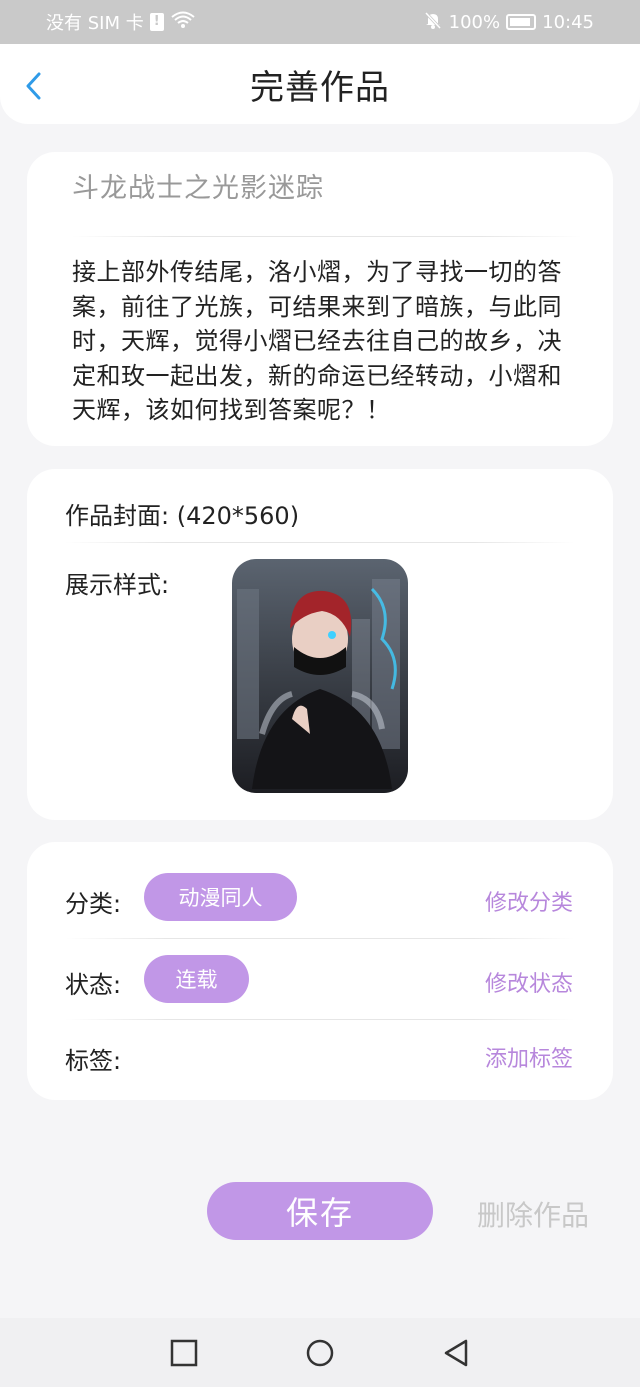 The height and width of the screenshot is (1387, 640). What do you see at coordinates (183, 22) in the screenshot?
I see `wifi-icon` at bounding box center [183, 22].